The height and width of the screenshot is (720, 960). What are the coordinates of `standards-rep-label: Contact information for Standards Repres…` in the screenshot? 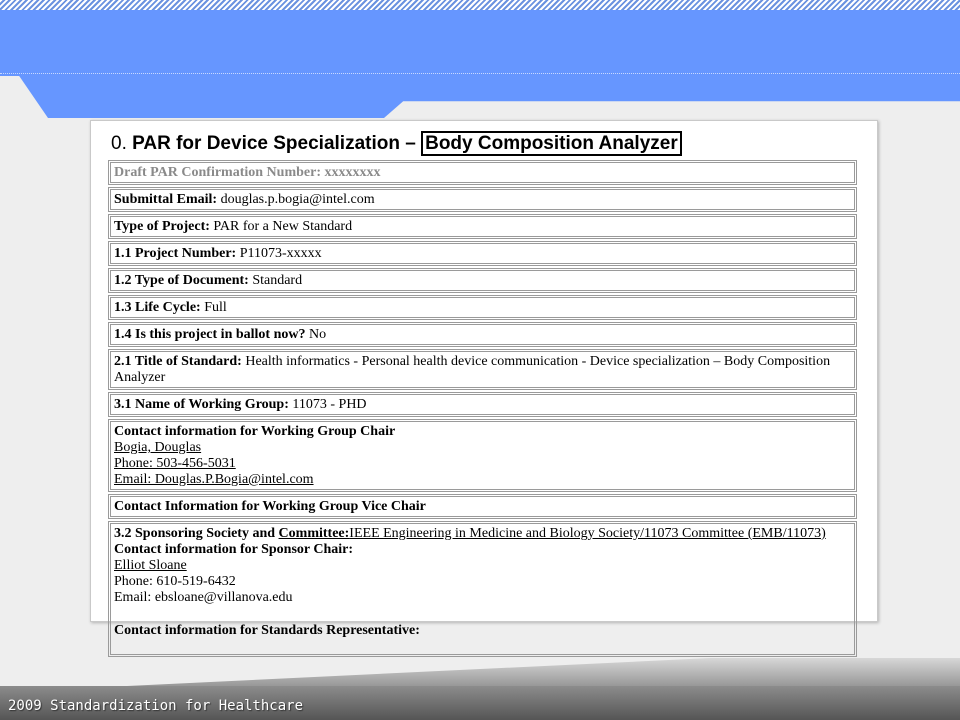 It's located at (267, 630).